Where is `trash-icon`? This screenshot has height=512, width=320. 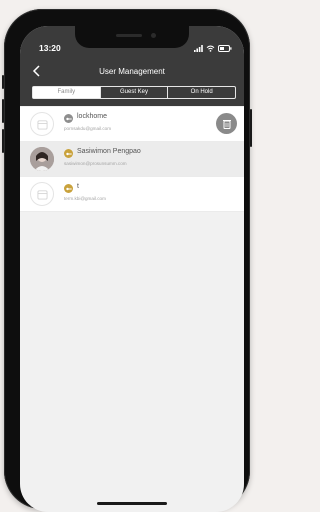 trash-icon is located at coordinates (226, 124).